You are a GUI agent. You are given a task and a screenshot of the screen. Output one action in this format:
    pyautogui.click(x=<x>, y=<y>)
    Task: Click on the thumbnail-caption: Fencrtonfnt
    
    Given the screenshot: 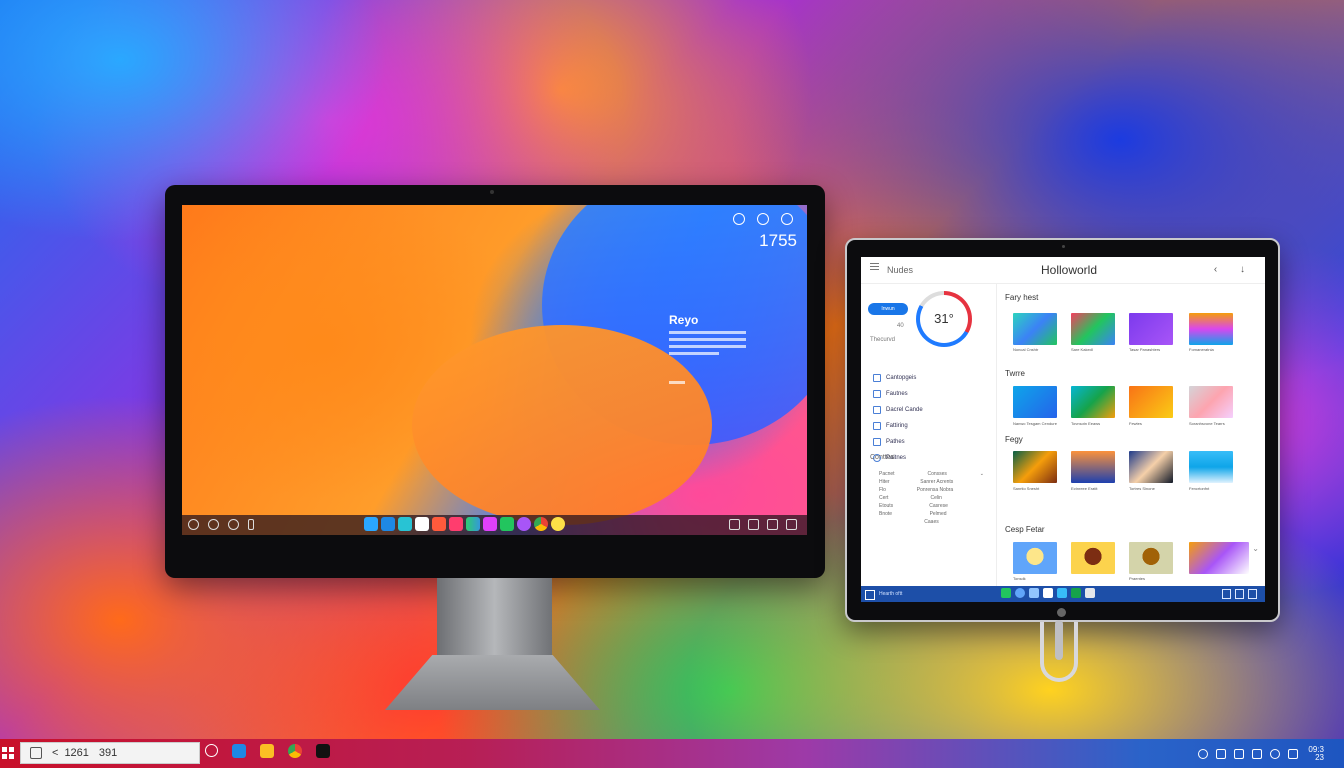 What is the action you would take?
    pyautogui.click(x=1199, y=488)
    